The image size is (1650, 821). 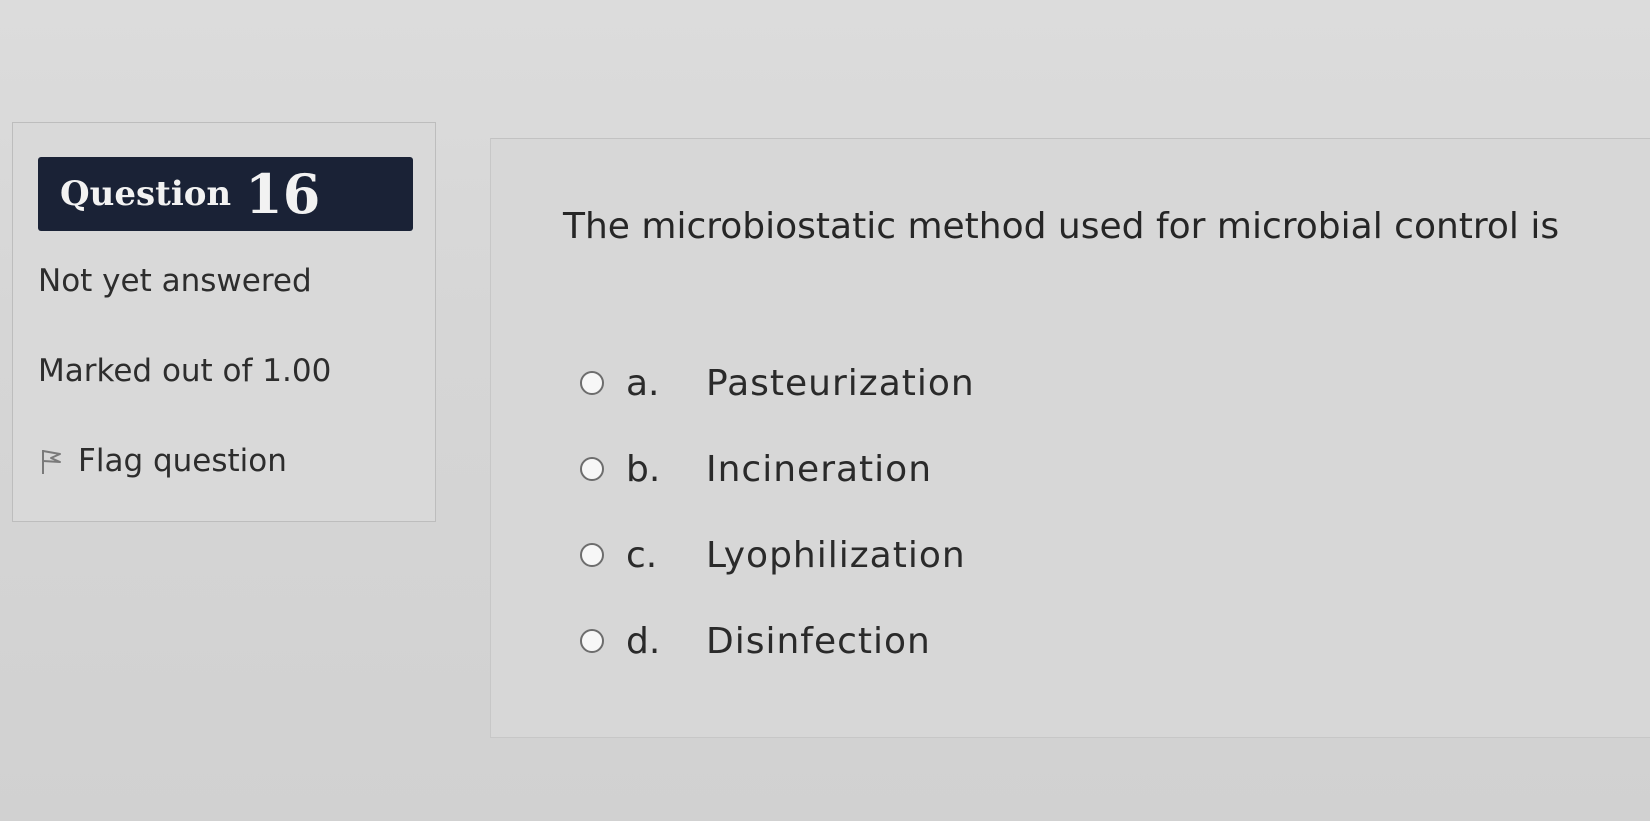 I want to click on answer-letter: b., so click(x=643, y=469).